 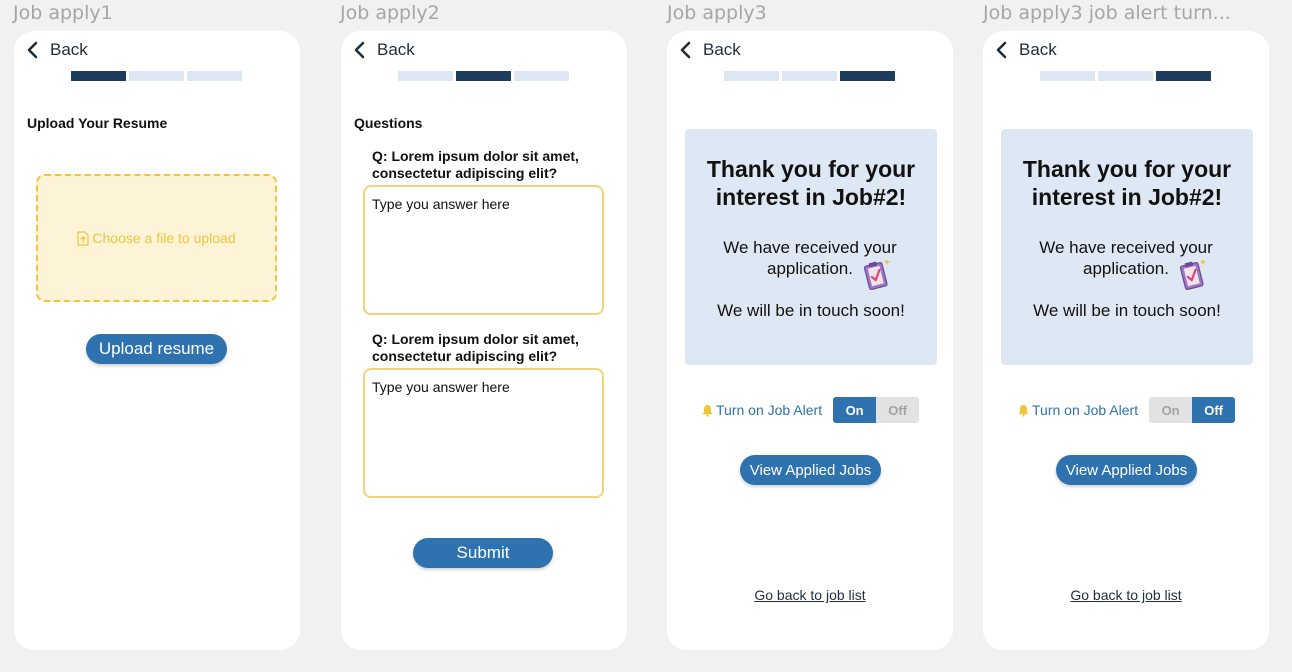 I want to click on questions-section-title: Questions, so click(x=388, y=123).